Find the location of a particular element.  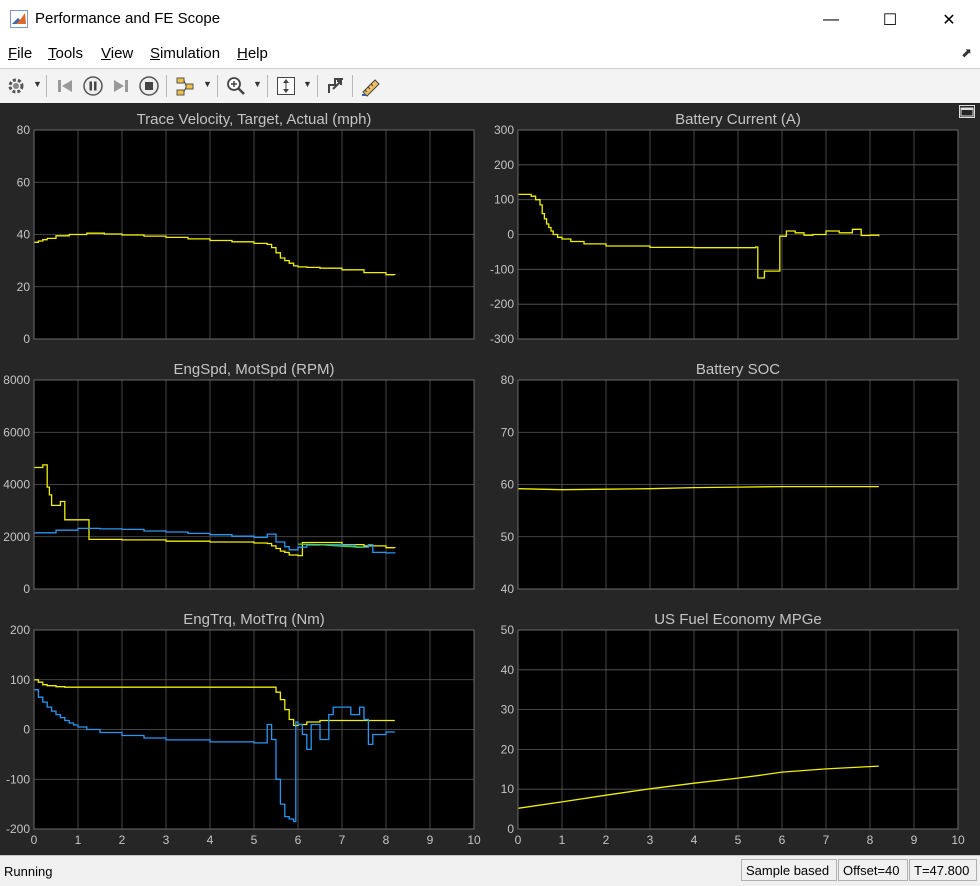

chart-title: EngSpd, MotSpd (RPM) is located at coordinates (254, 369).